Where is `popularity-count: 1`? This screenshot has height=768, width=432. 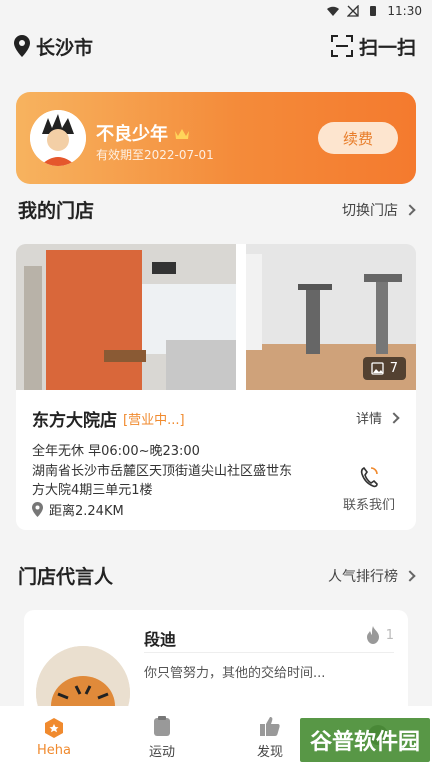
popularity-count: 1 is located at coordinates (389, 635).